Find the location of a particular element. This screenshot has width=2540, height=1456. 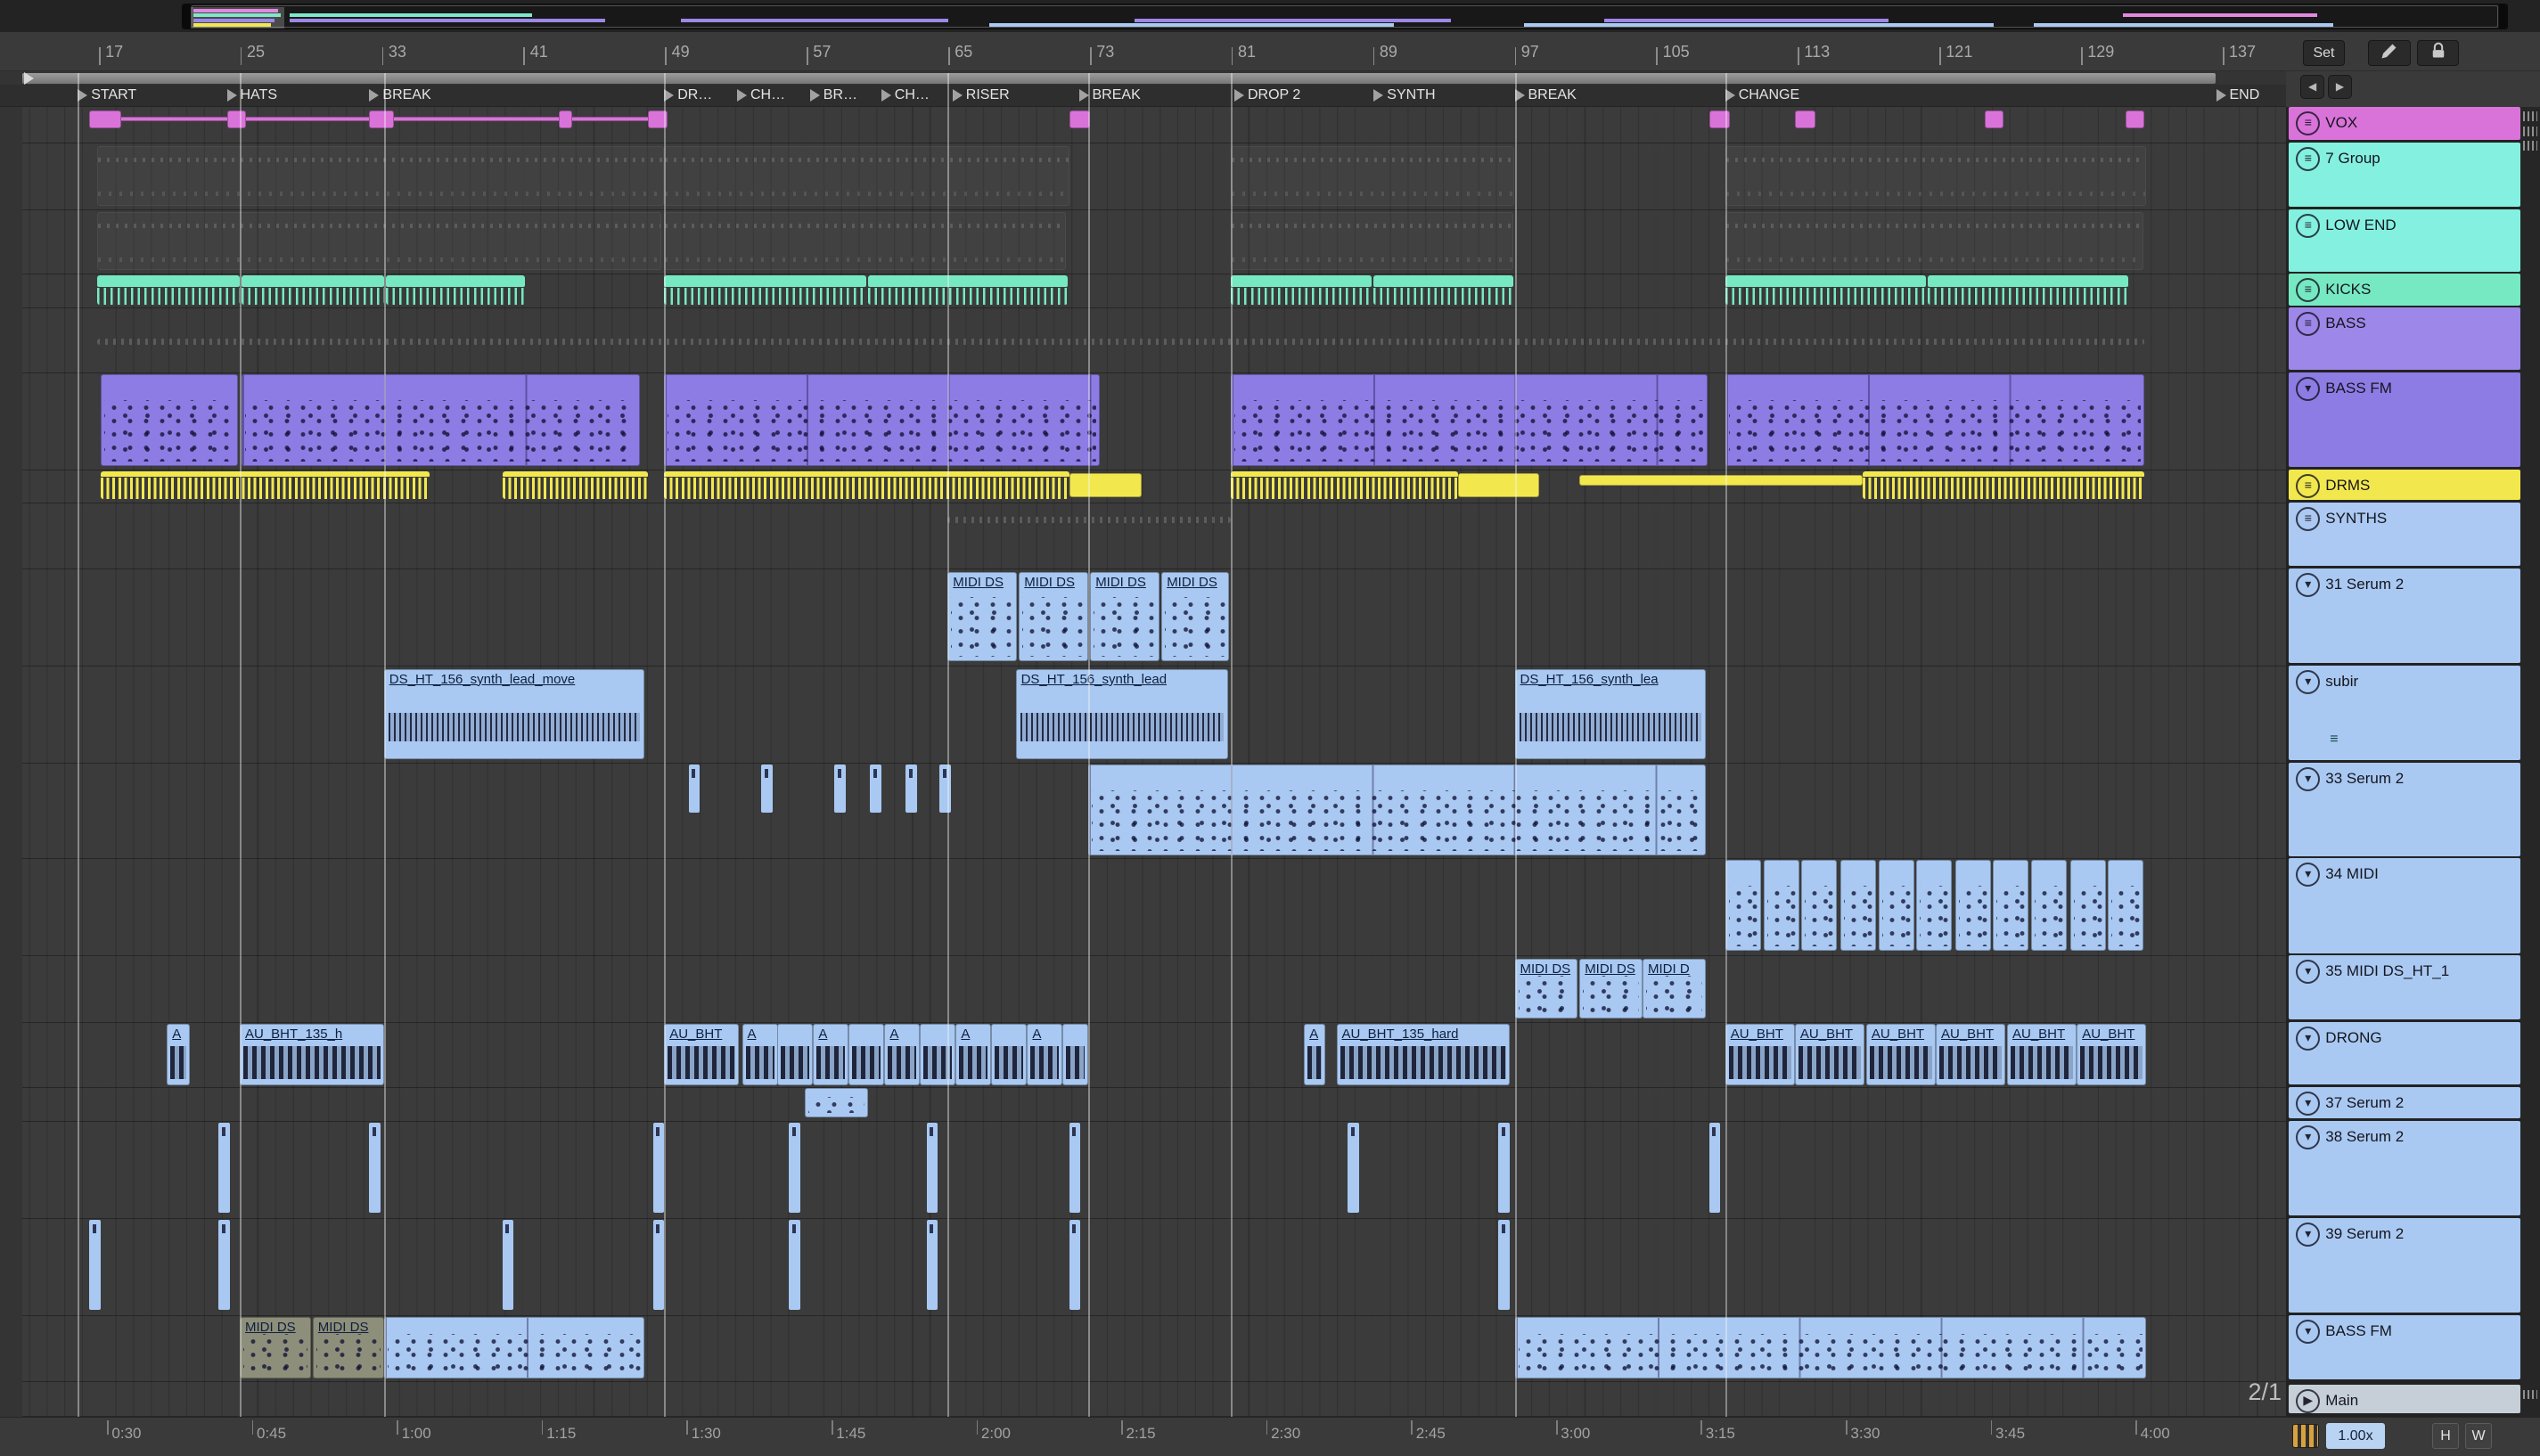

zoom-width-button: W is located at coordinates (2478, 1436).